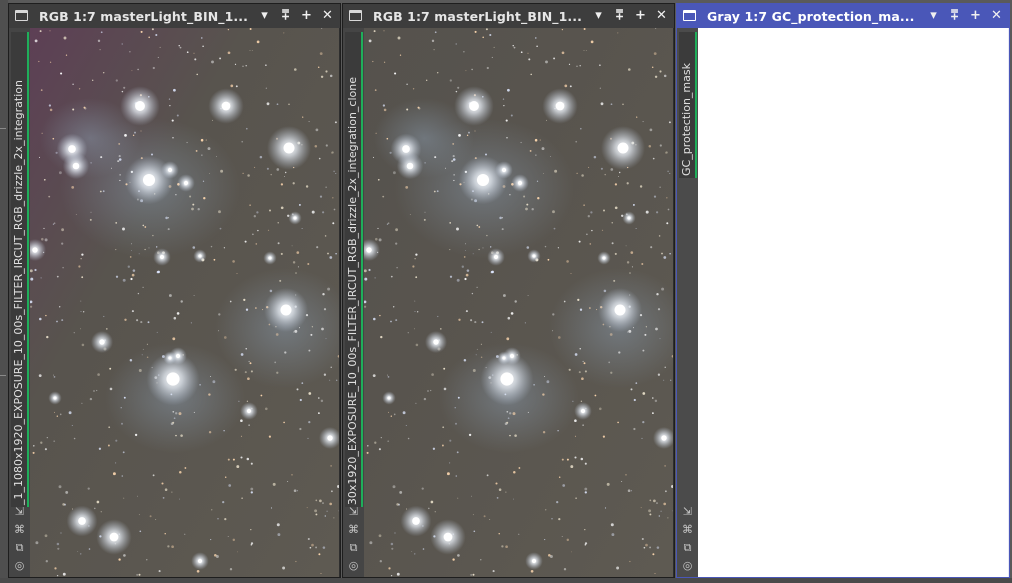 This screenshot has height=583, width=1012. I want to click on window-titlebar: Gray 1:7 GC_protection_ma... ▾ ⩱ + ✕, so click(843, 16).